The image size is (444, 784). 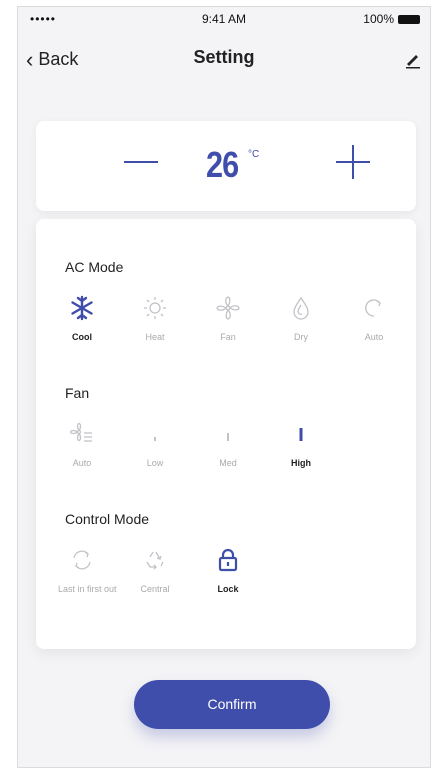 What do you see at coordinates (301, 337) in the screenshot?
I see `ac-mode-dry-label: Dry` at bounding box center [301, 337].